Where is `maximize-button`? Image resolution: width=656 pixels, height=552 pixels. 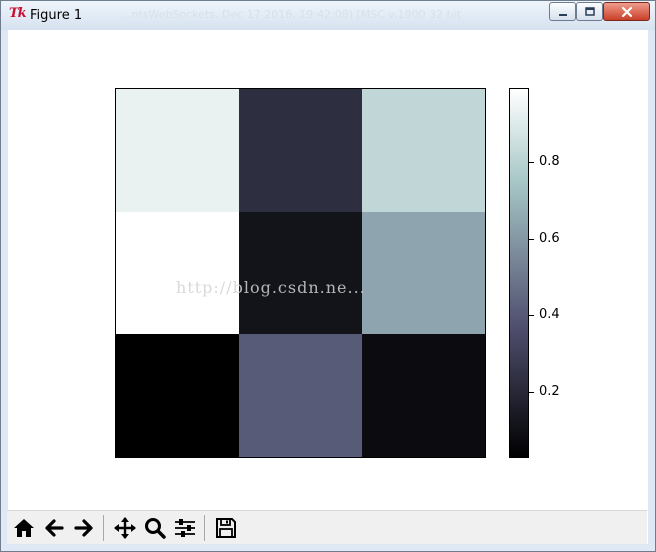 maximize-button is located at coordinates (589, 11).